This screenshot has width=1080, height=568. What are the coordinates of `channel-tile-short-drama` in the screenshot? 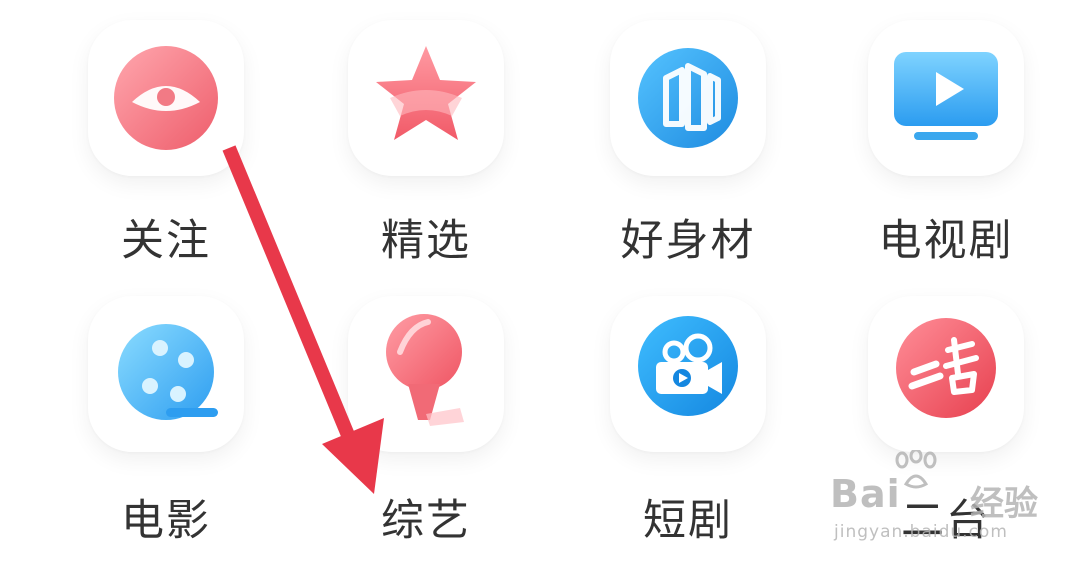 It's located at (688, 374).